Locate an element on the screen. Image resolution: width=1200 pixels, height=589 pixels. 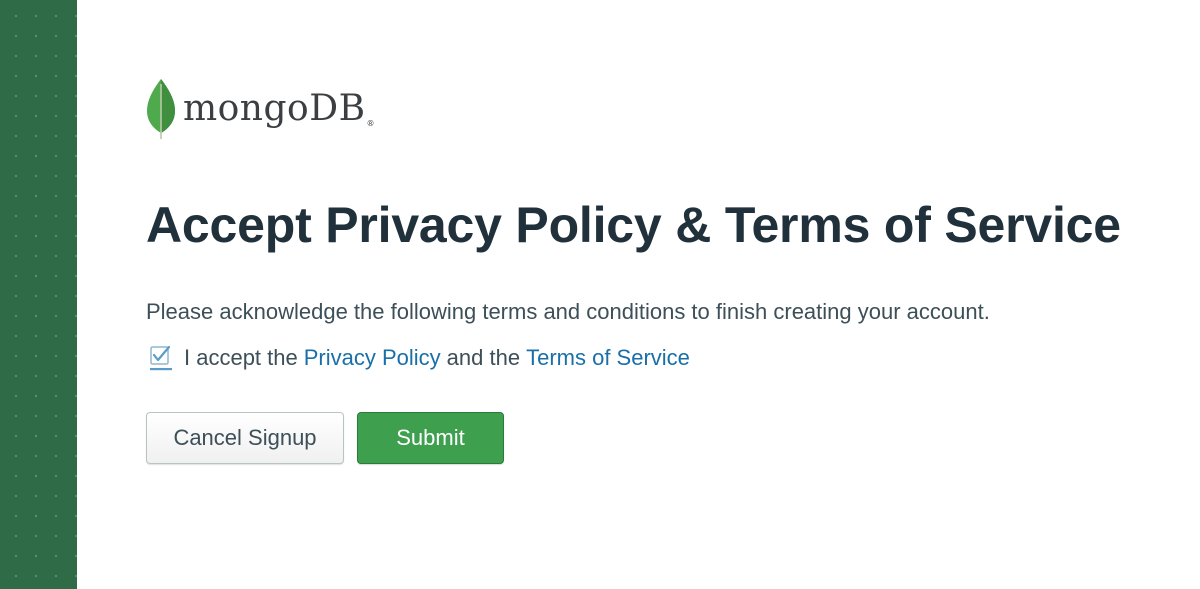
checkbox-checked-icon is located at coordinates (161, 358).